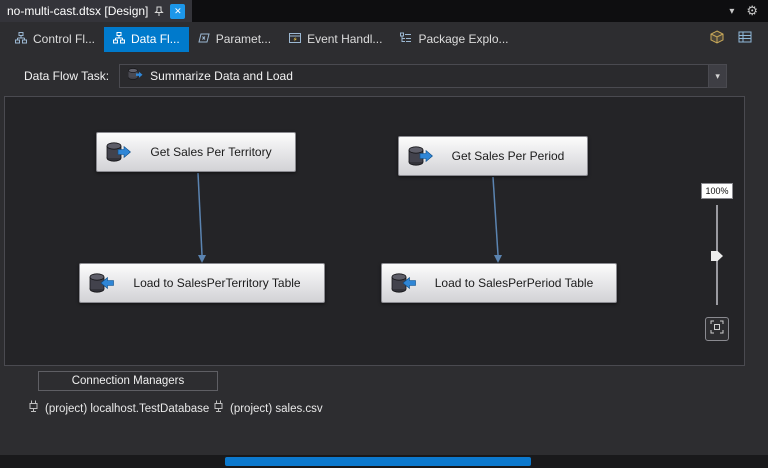  Describe the element at coordinates (752, 11) in the screenshot. I see `settings-gear-icon: ⚙` at that location.